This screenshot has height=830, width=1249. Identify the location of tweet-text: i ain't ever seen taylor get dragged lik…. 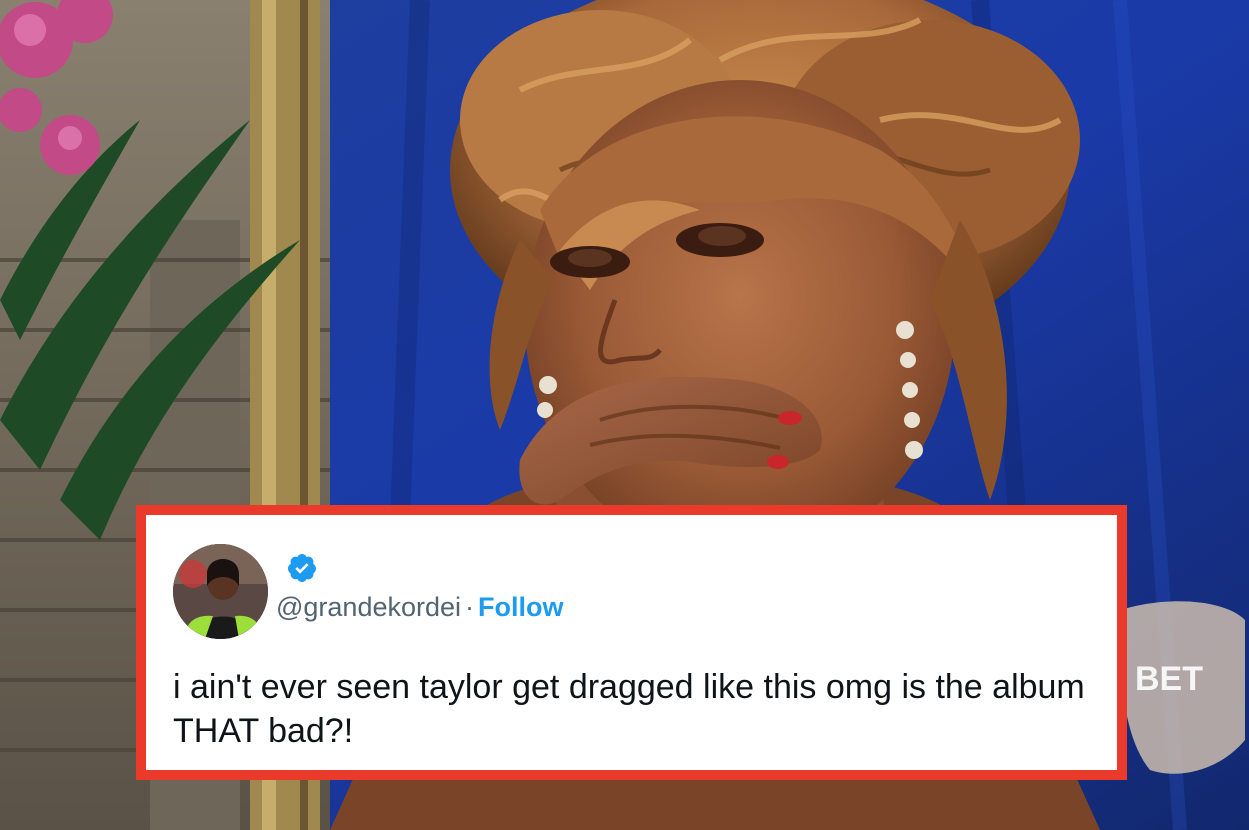
(629, 709).